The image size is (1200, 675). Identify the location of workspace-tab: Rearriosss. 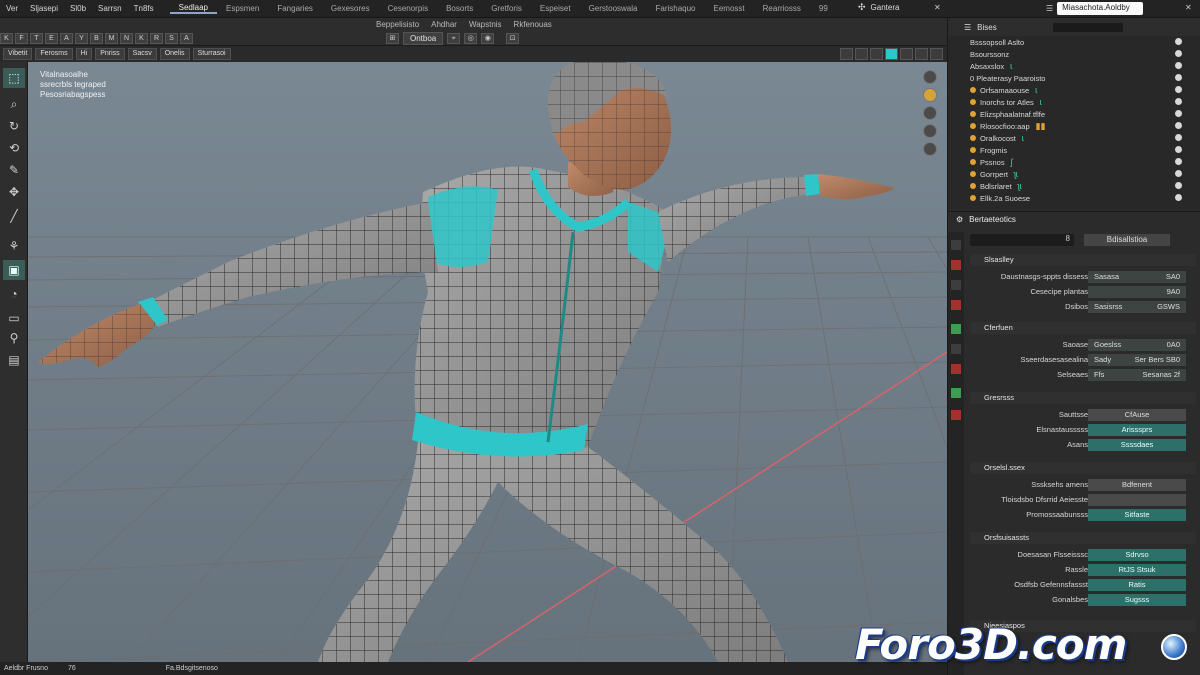
(782, 8).